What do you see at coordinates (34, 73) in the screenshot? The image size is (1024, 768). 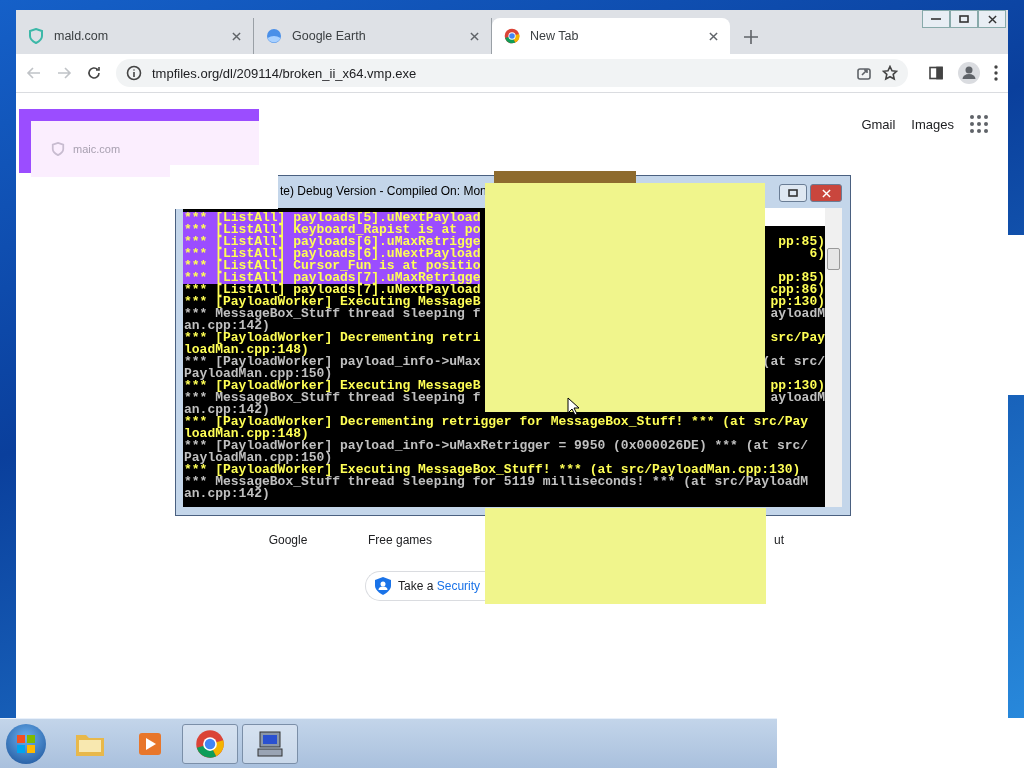 I see `back-arrow-icon` at bounding box center [34, 73].